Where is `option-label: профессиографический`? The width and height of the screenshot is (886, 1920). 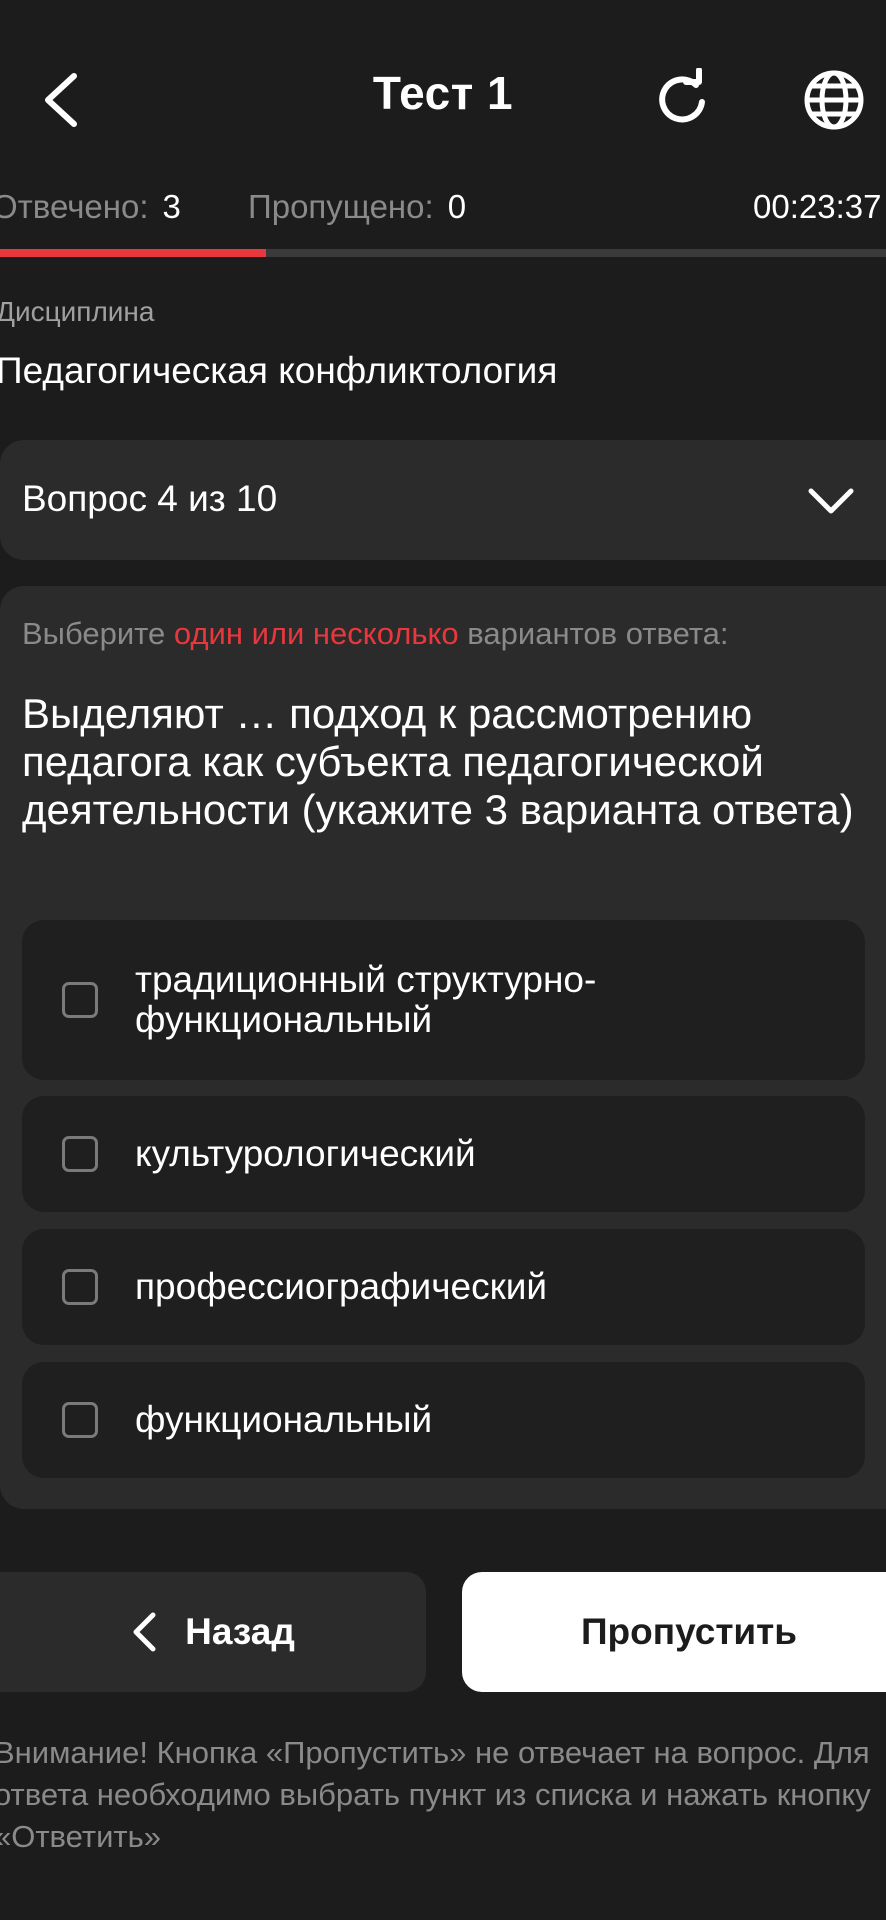
option-label: профессиографический is located at coordinates (341, 1286).